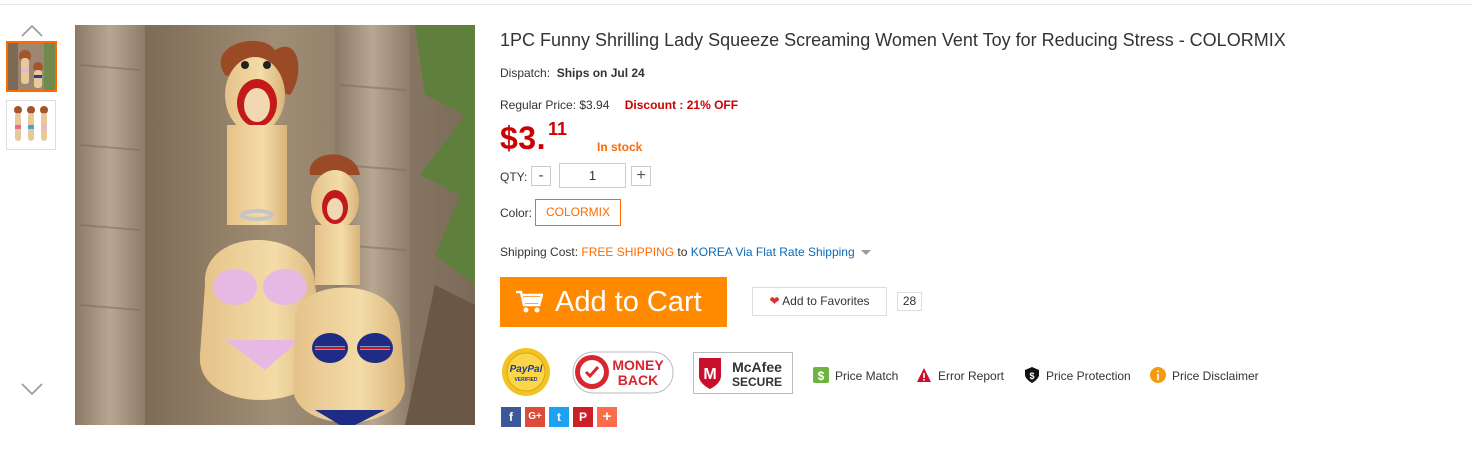 Image resolution: width=1472 pixels, height=471 pixels. What do you see at coordinates (757, 382) in the screenshot?
I see `mcafee-text-2: SECURE` at bounding box center [757, 382].